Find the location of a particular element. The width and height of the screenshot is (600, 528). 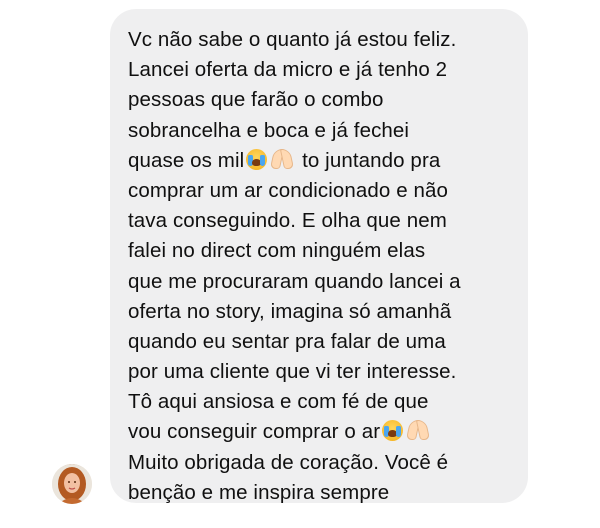

message-line-with-emoji: vou conseguir comprar o ar is located at coordinates (319, 432).